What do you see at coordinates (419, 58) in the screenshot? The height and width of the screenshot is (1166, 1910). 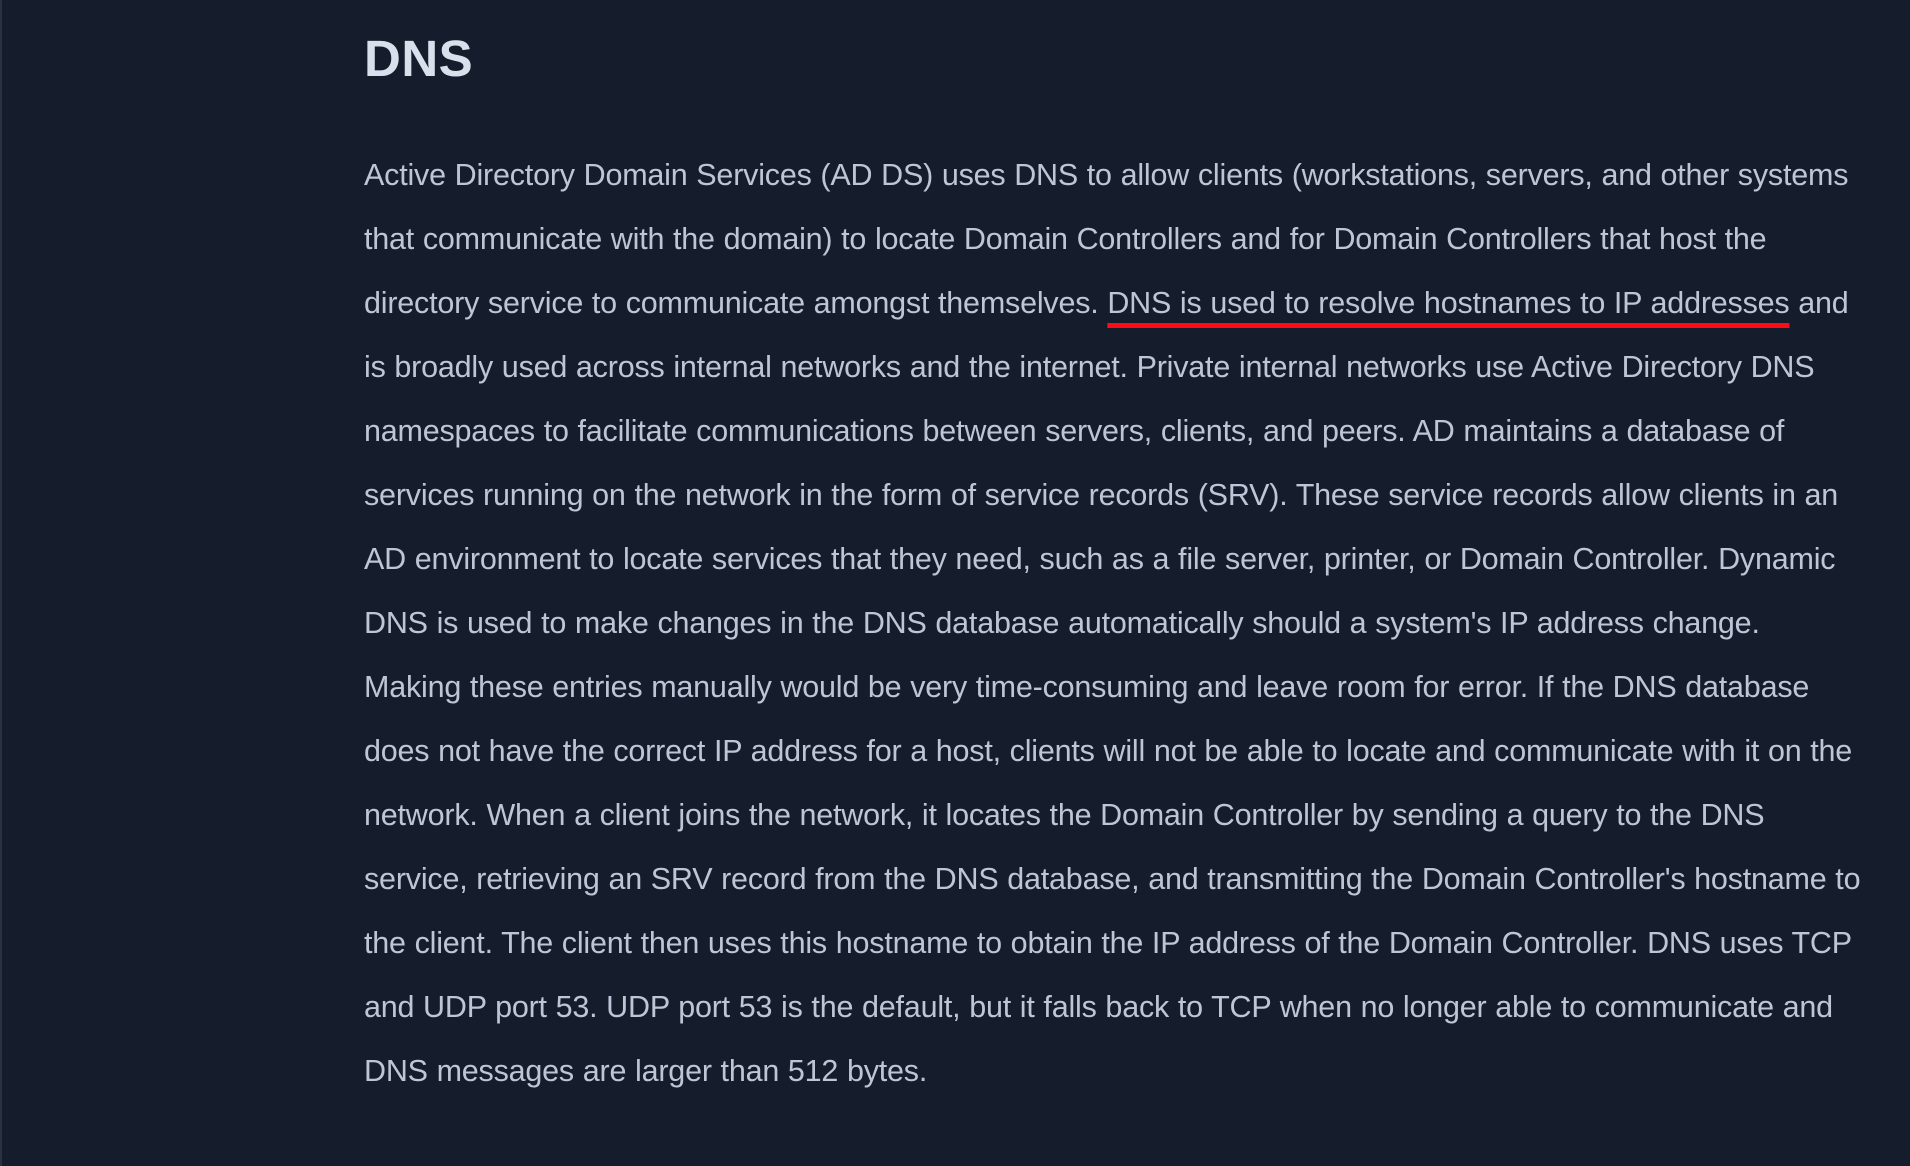 I see `page-title: DNS` at bounding box center [419, 58].